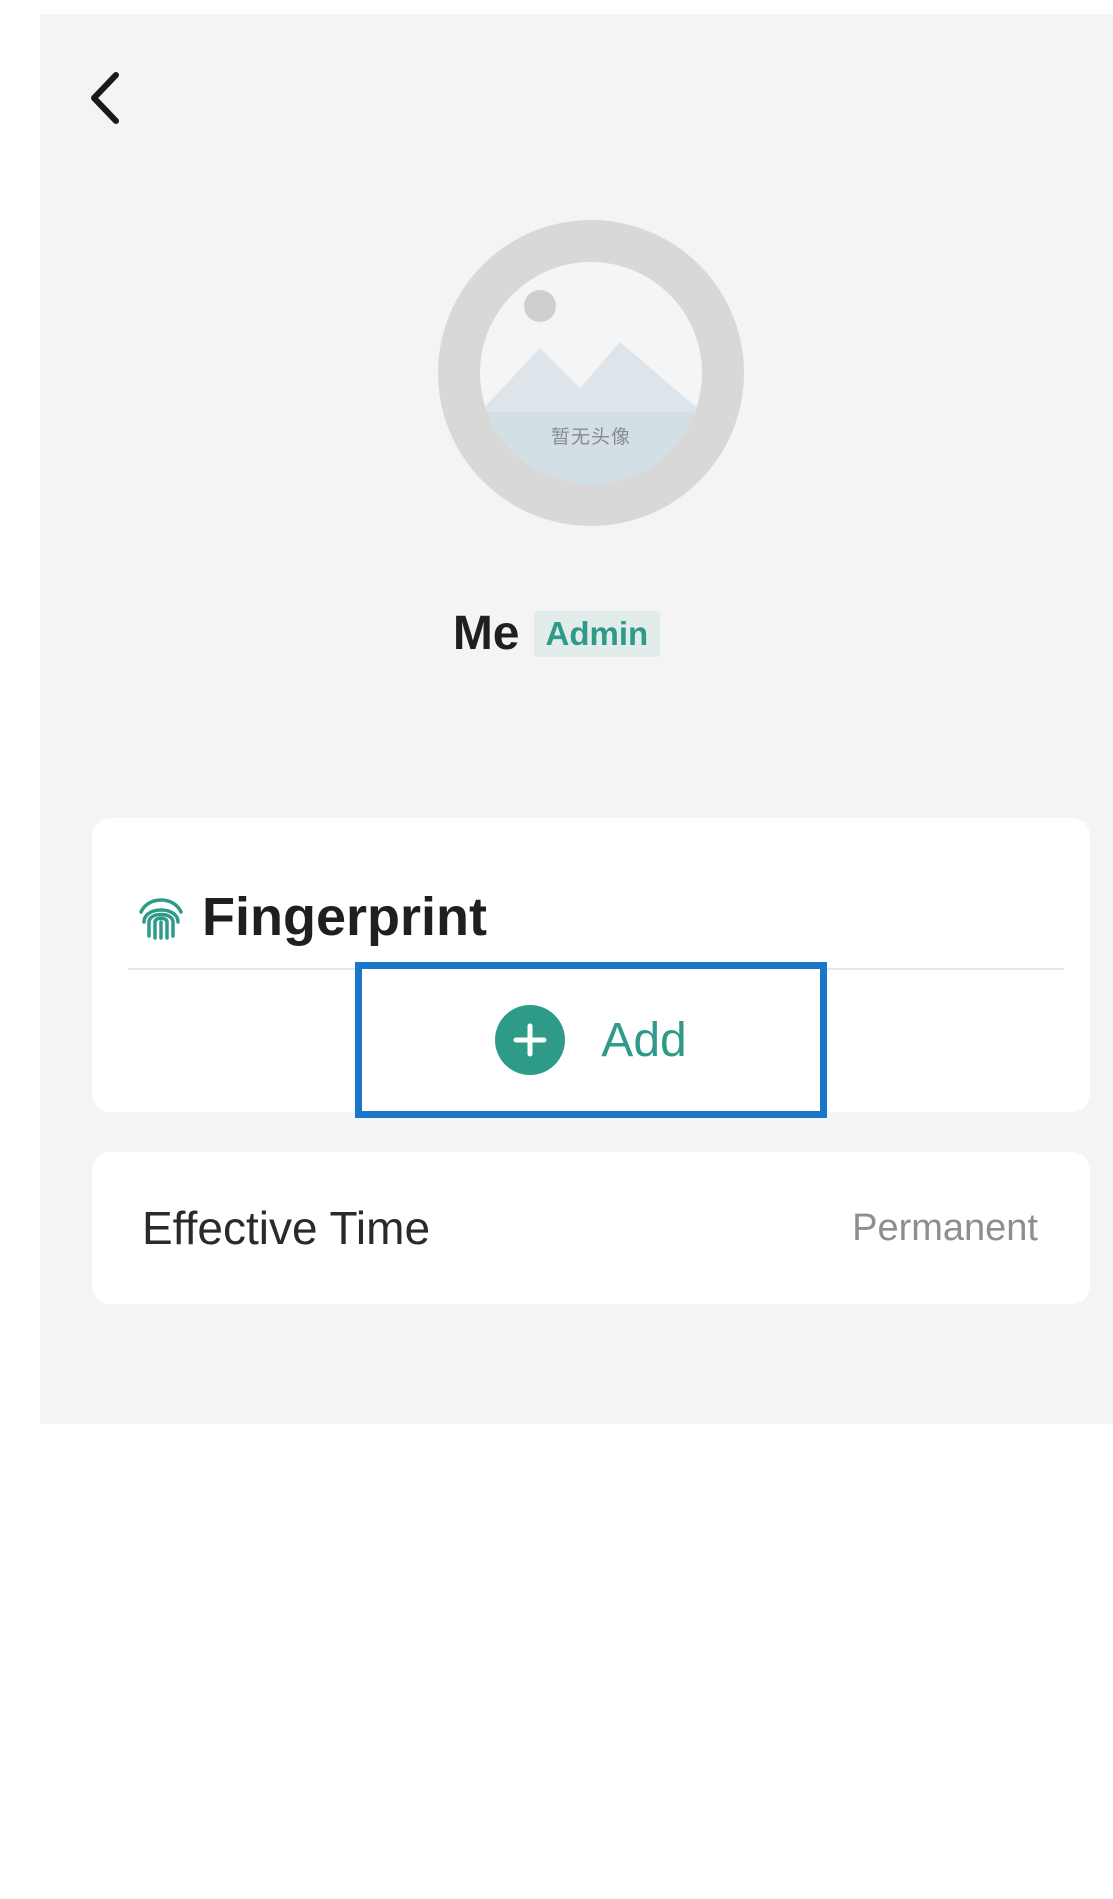 The height and width of the screenshot is (1899, 1113). I want to click on avatar-placeholder-image: 暂无头像, so click(591, 373).